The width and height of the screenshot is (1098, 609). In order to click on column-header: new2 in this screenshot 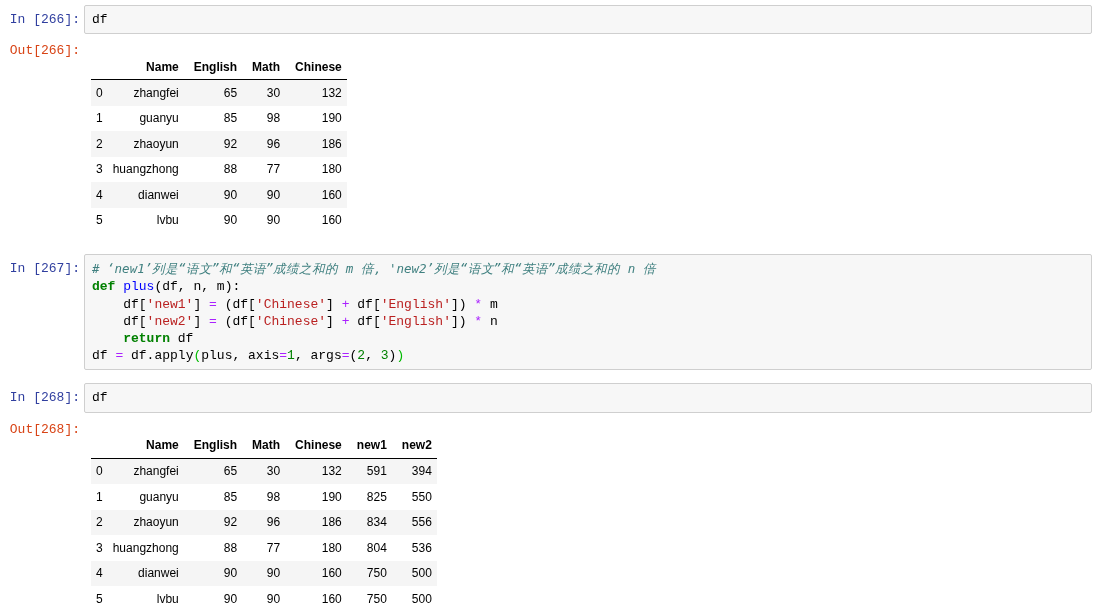, I will do `click(414, 445)`.